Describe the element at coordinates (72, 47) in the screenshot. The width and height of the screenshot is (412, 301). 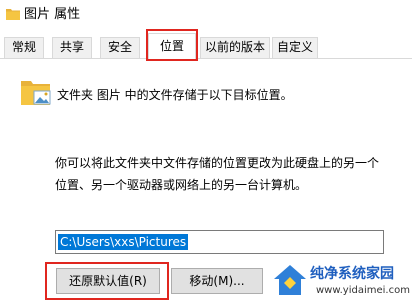
I see `tab-sharing: 共享` at that location.